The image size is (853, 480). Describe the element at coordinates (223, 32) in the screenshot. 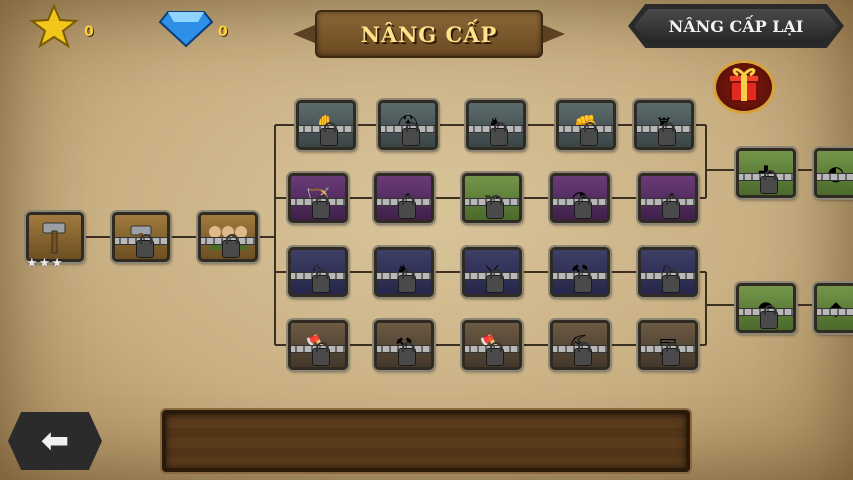

I see `gems-count: 0` at that location.